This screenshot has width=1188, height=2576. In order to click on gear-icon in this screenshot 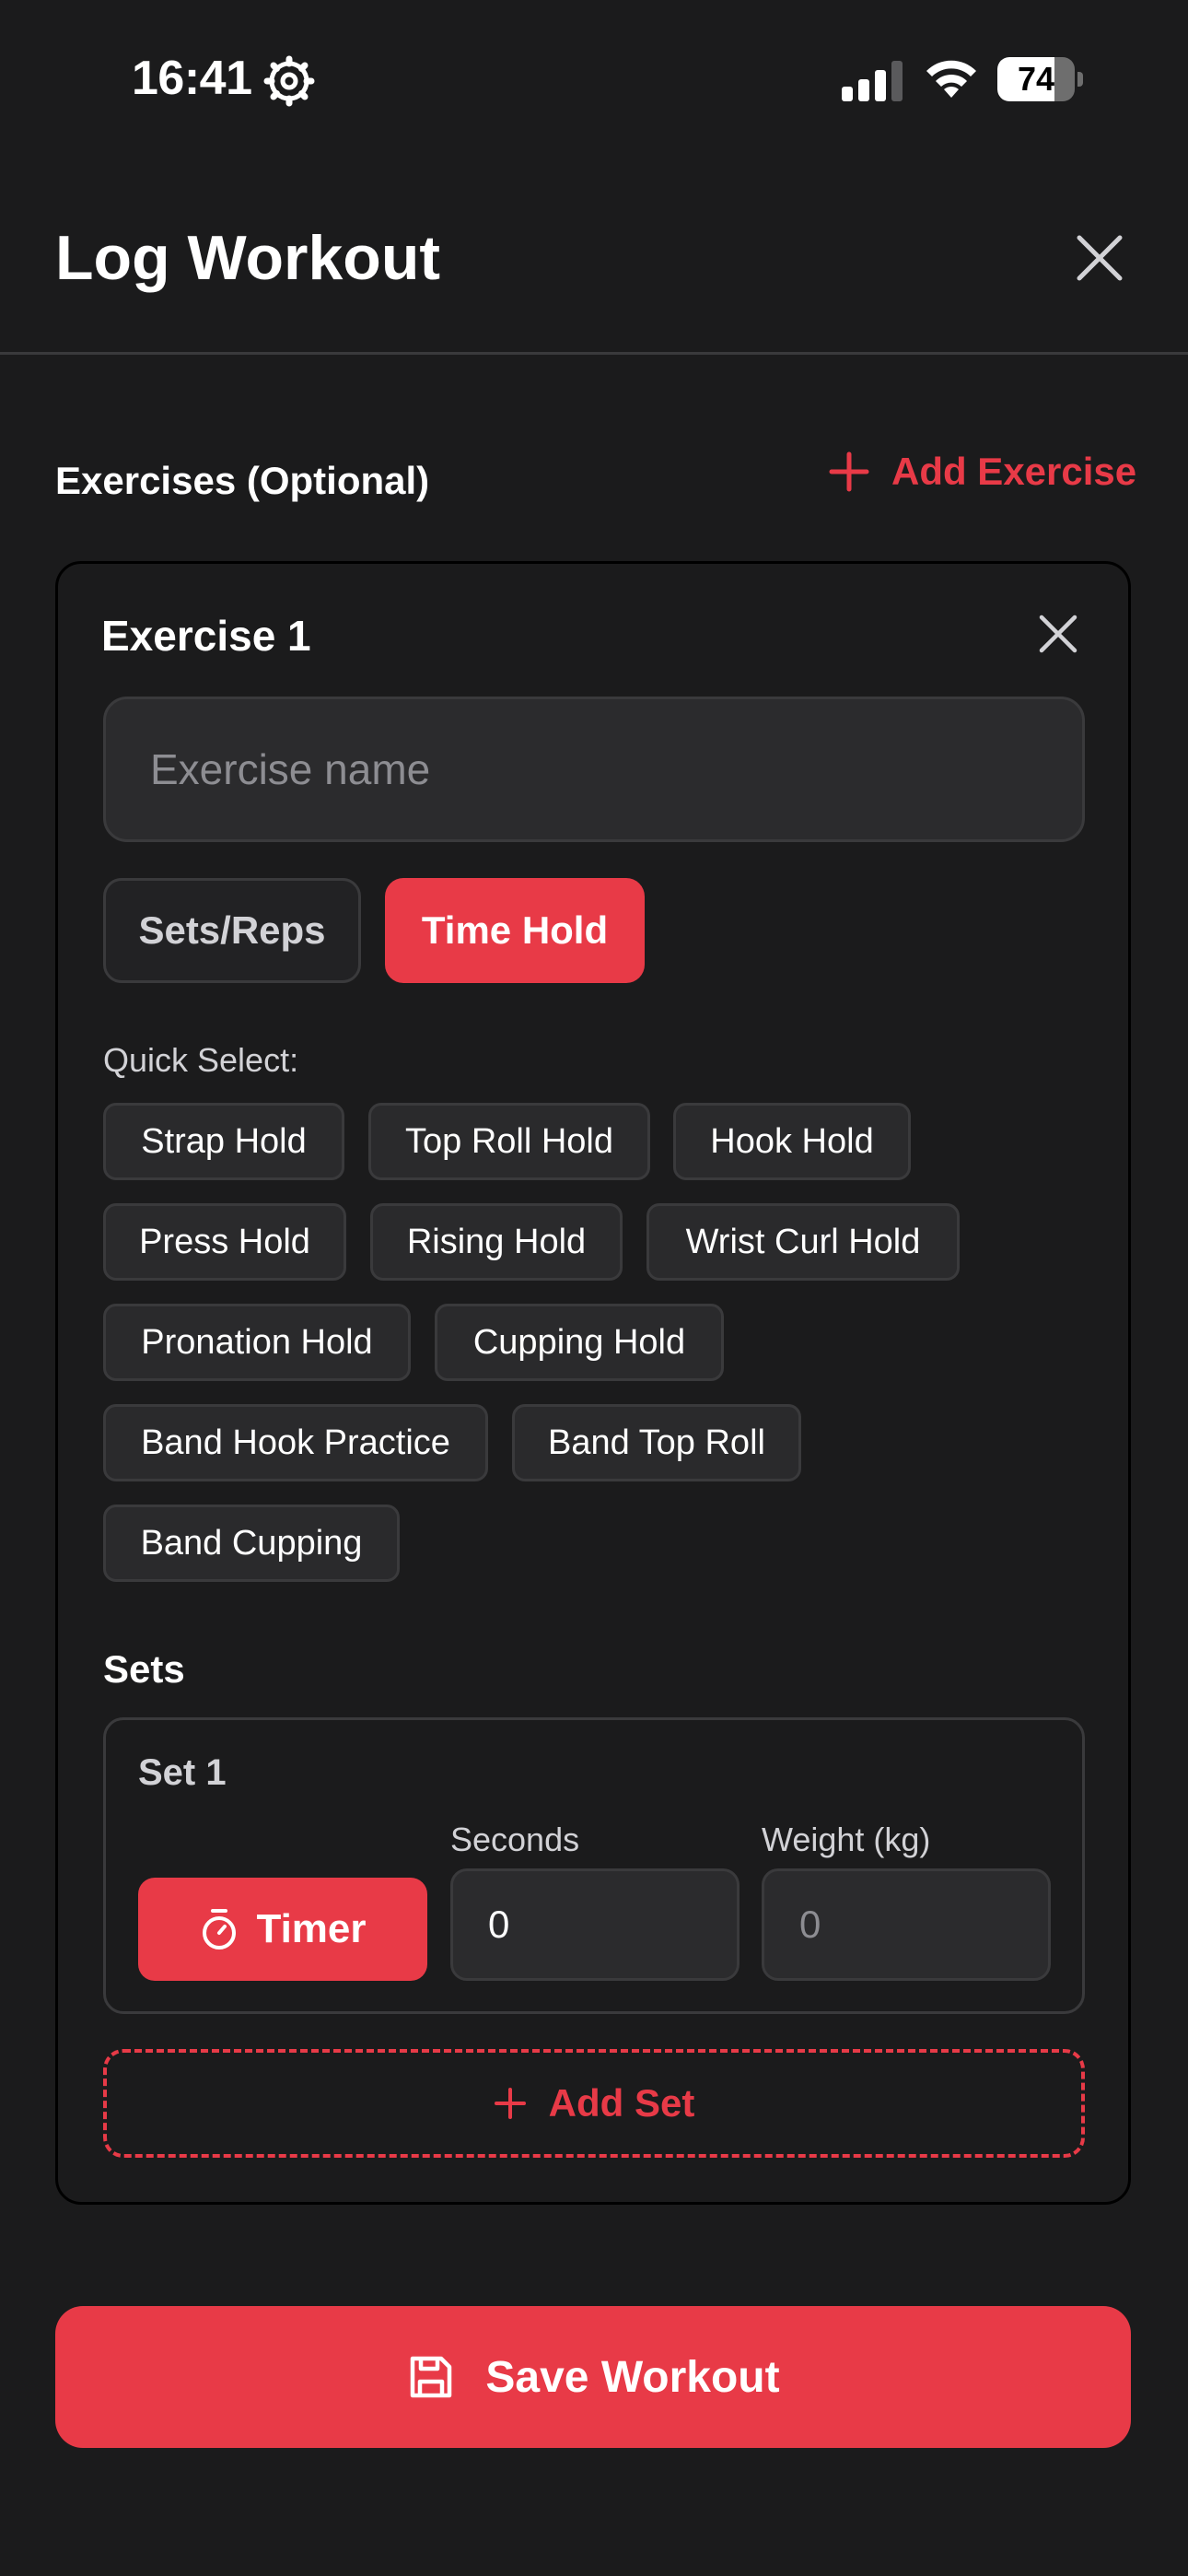, I will do `click(289, 81)`.